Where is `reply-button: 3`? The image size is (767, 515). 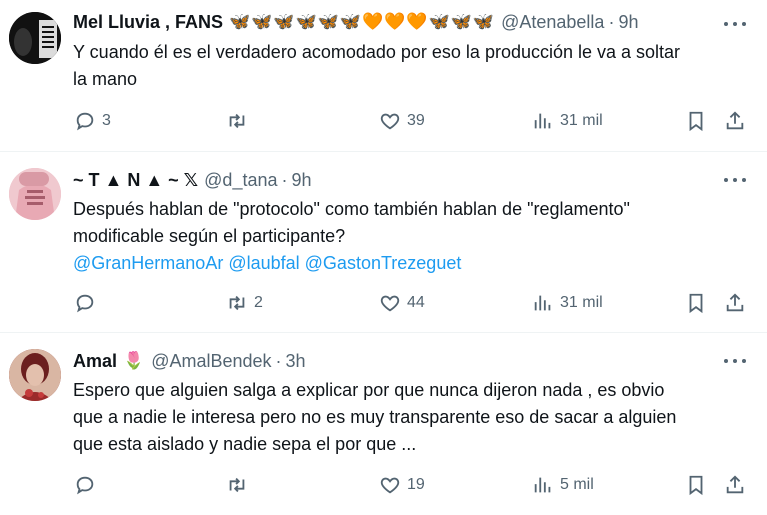
reply-button: 3 is located at coordinates (92, 121).